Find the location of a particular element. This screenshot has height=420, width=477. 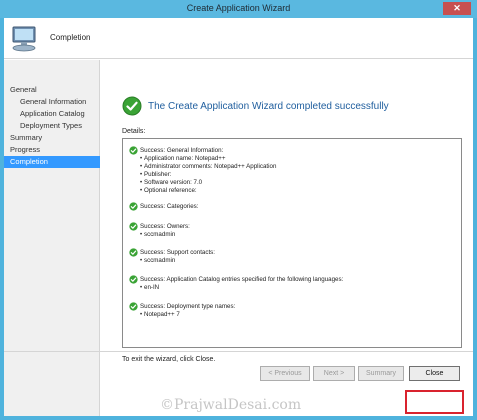

detail-entry-support-contacts: Success: Support contacts: sccmadmin is located at coordinates (291, 256).